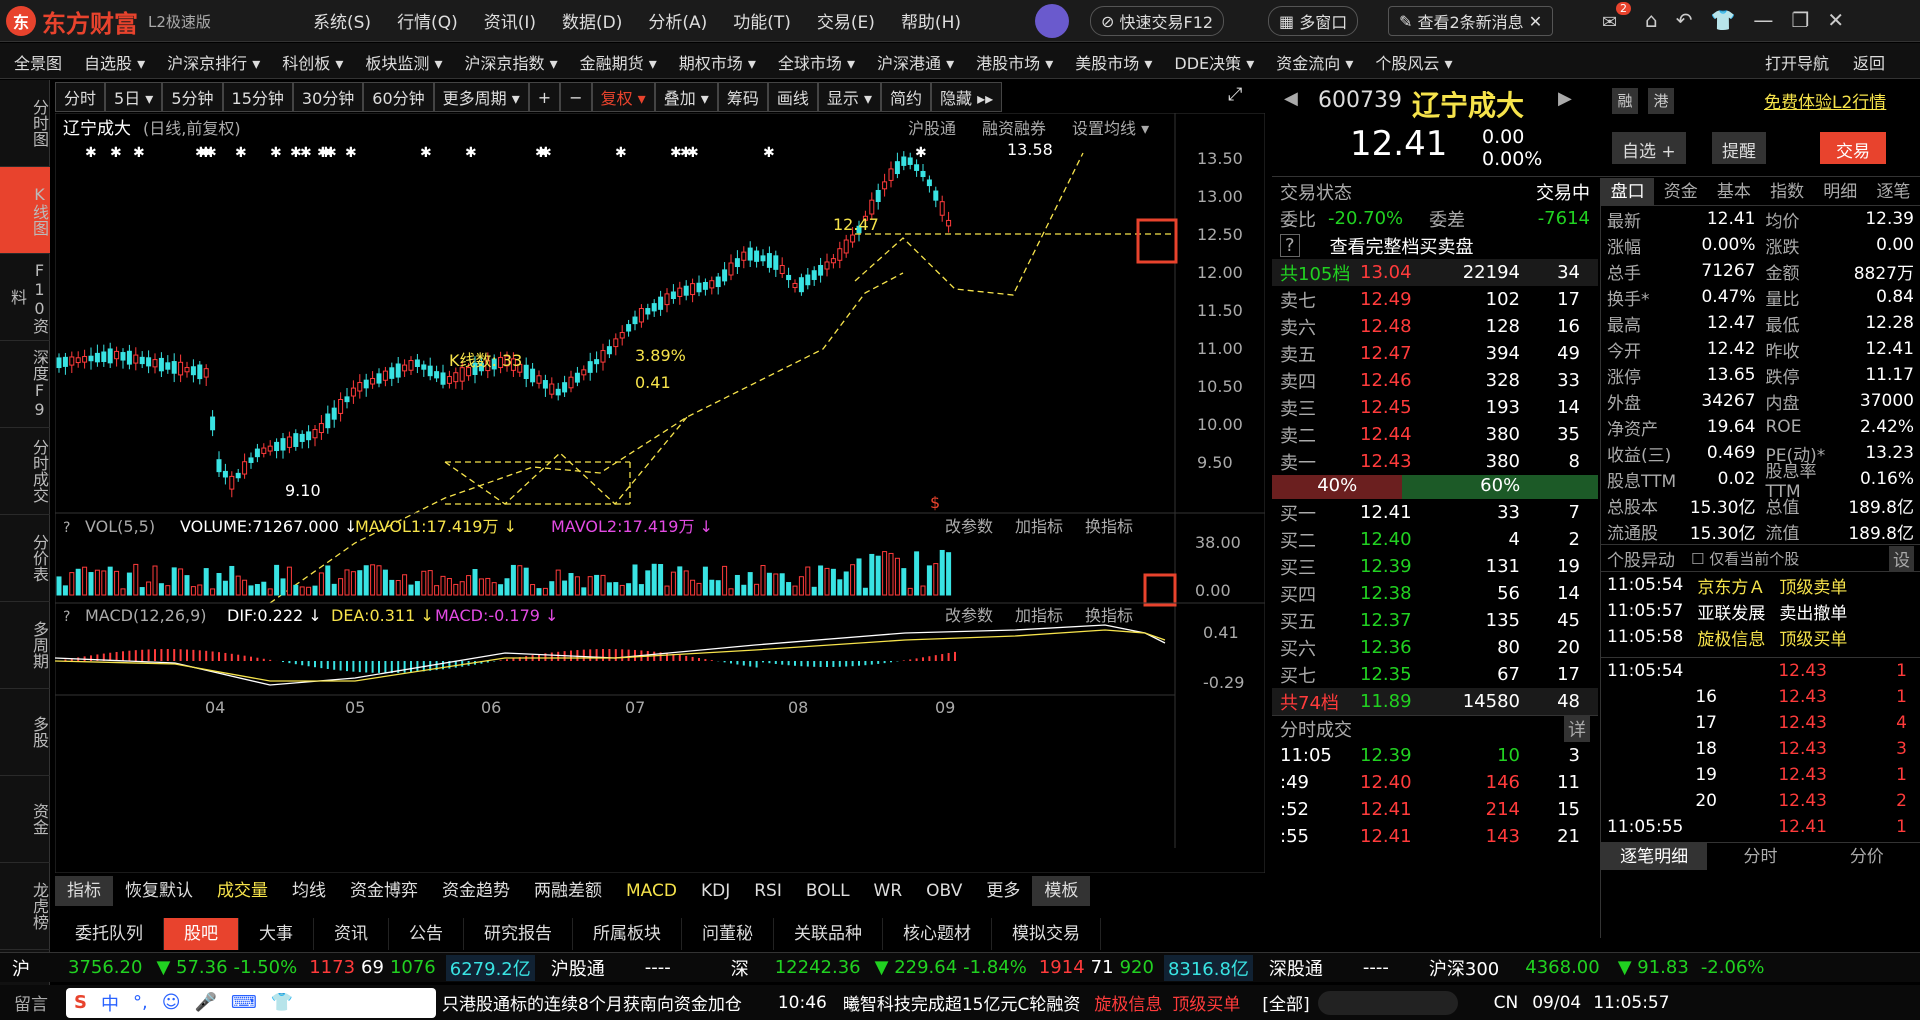 This screenshot has width=1920, height=1020. What do you see at coordinates (25, 210) in the screenshot?
I see `sidebar-item-1: K线图` at bounding box center [25, 210].